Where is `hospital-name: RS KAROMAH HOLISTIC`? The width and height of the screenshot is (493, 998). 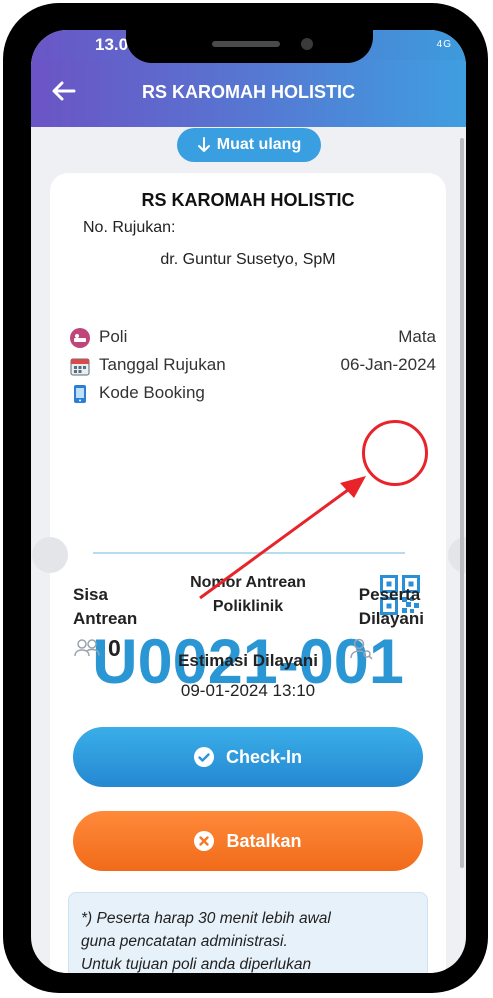 hospital-name: RS KAROMAH HOLISTIC is located at coordinates (248, 200).